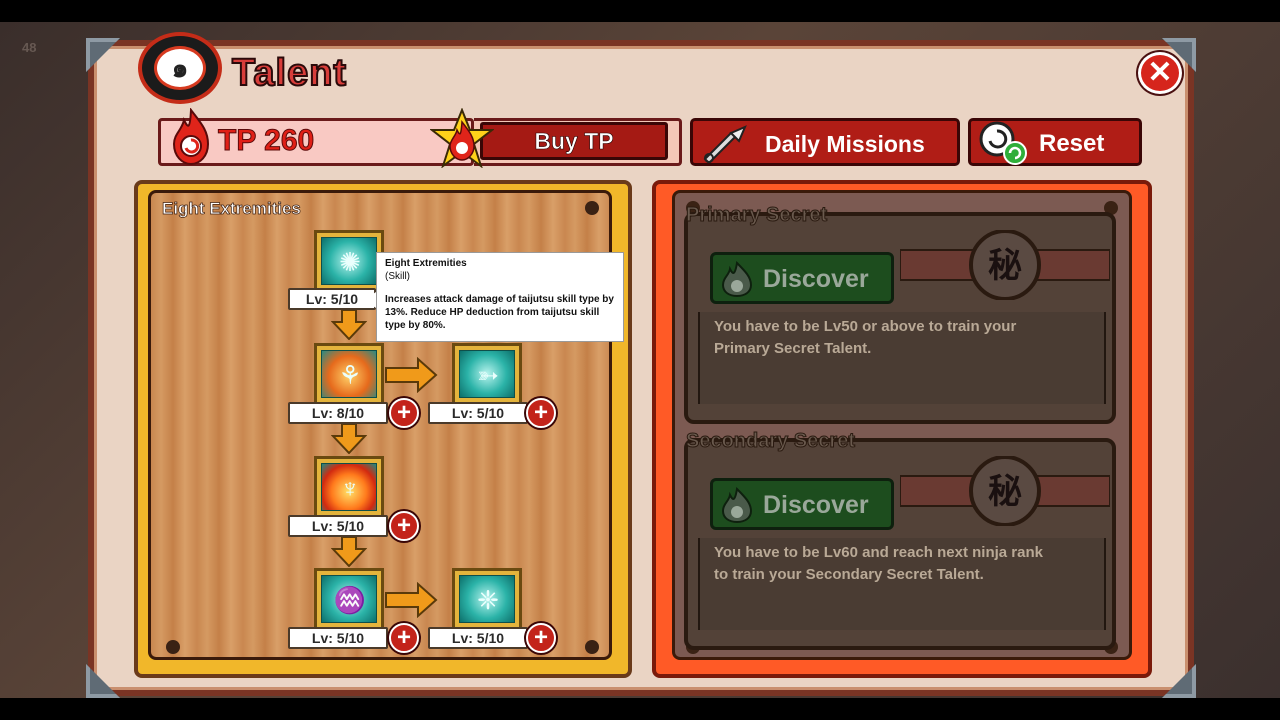  Describe the element at coordinates (816, 279) in the screenshot. I see `primary-discover-label: Discover` at that location.